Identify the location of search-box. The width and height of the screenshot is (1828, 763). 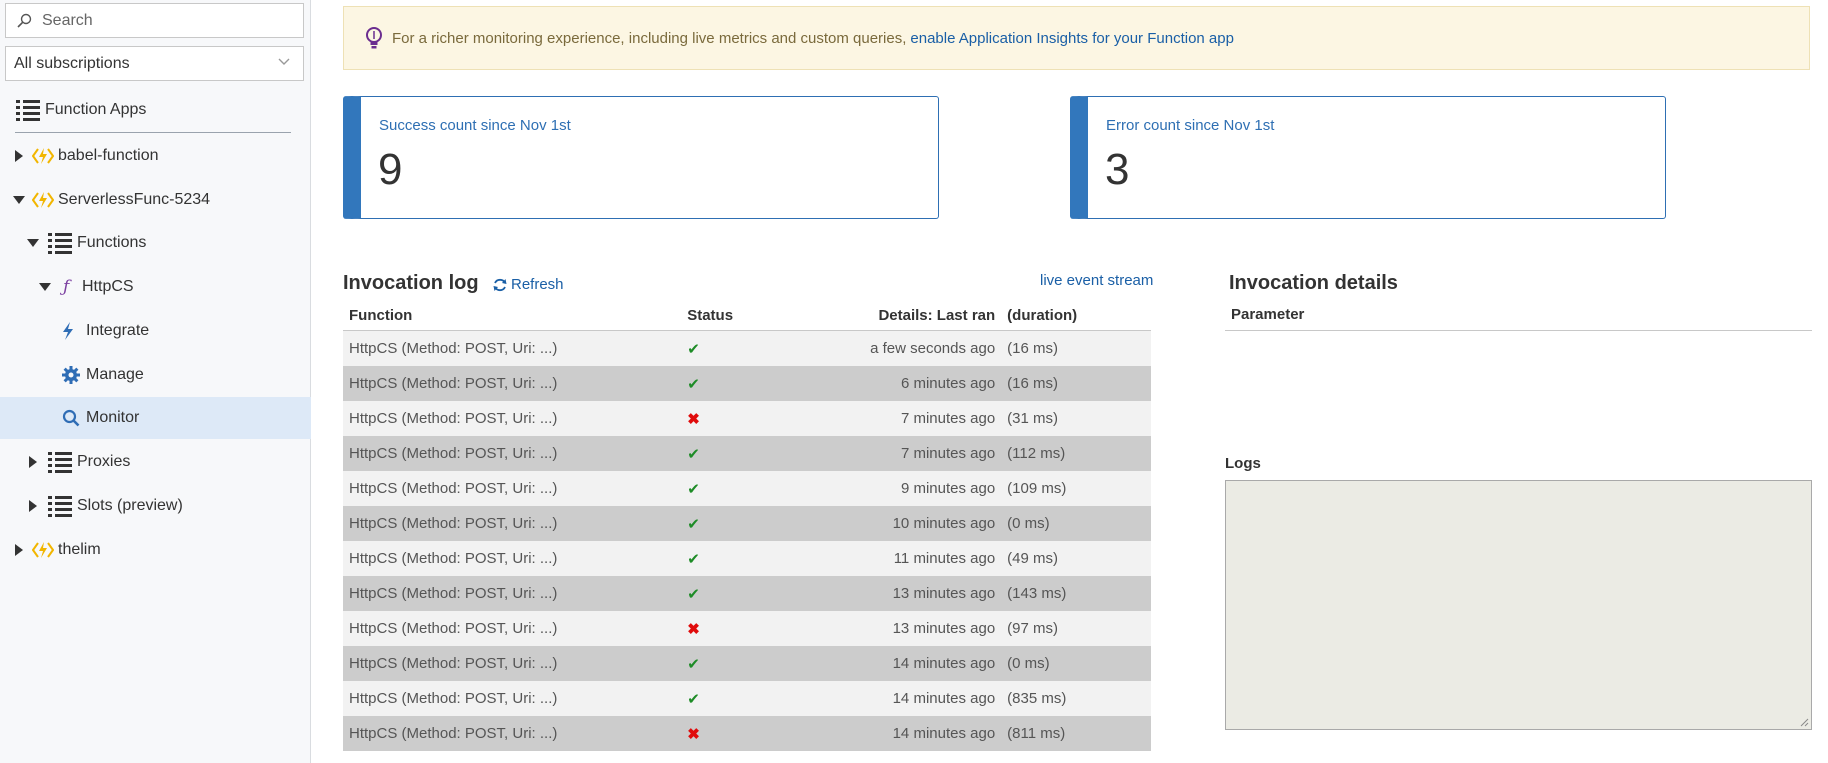
(154, 20).